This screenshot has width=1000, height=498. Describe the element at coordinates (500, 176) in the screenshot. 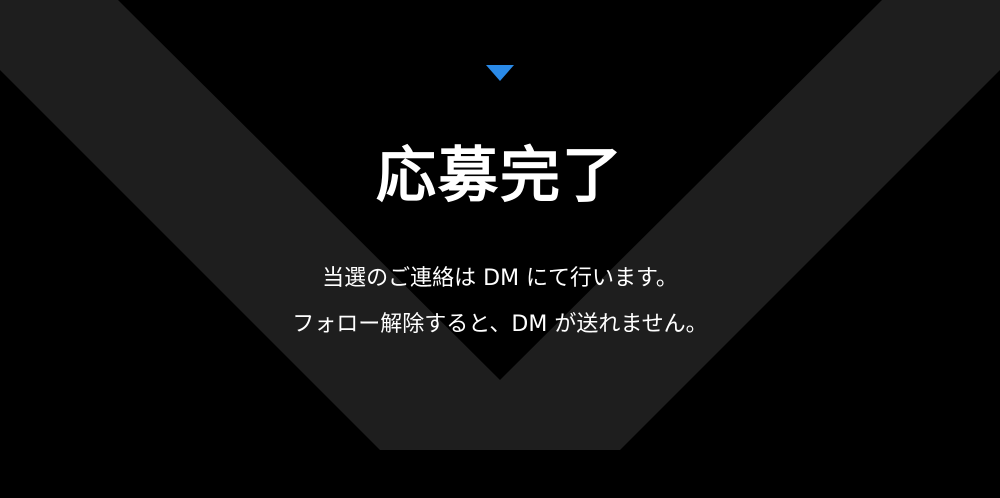

I see `page-title: 応募完了` at that location.